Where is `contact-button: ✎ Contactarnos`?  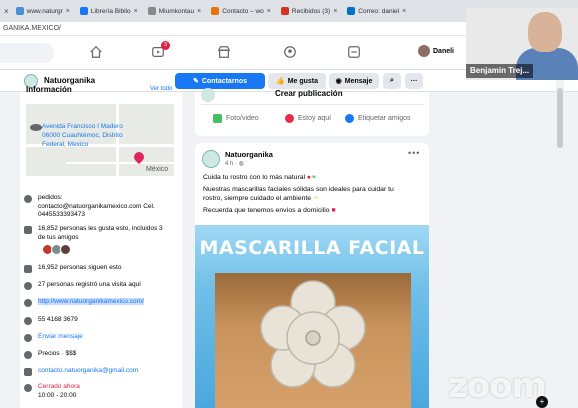
contact-button: ✎ Contactarnos is located at coordinates (220, 81).